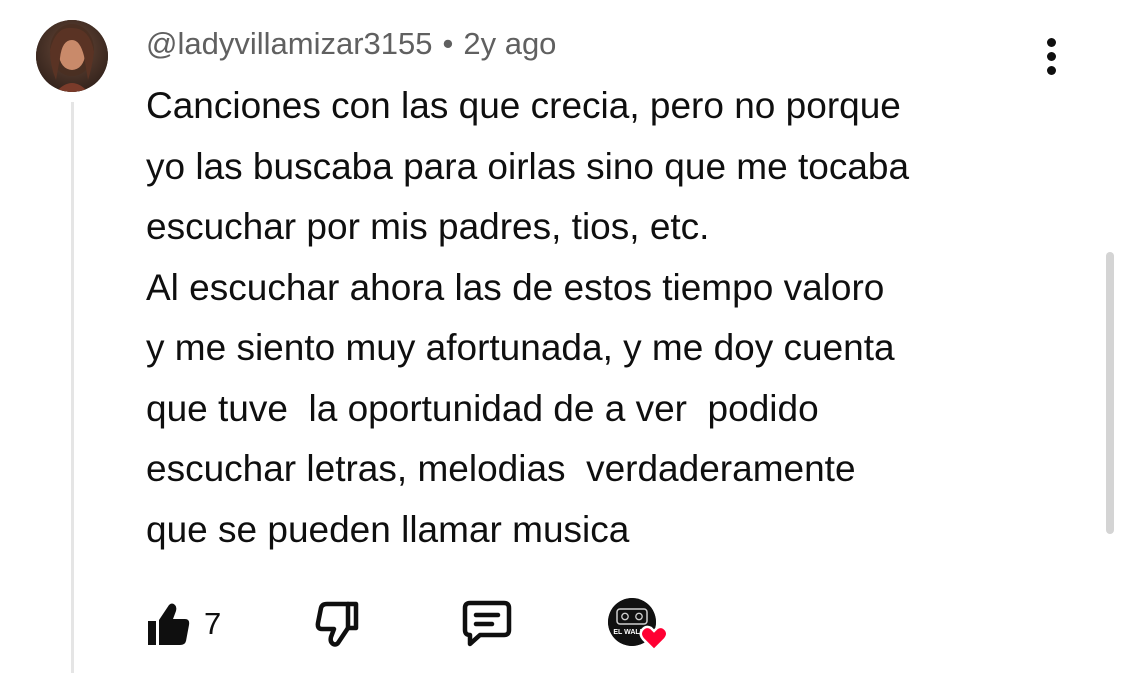 The image size is (1125, 673). What do you see at coordinates (169, 624) in the screenshot?
I see `thumbs-up-filled-icon` at bounding box center [169, 624].